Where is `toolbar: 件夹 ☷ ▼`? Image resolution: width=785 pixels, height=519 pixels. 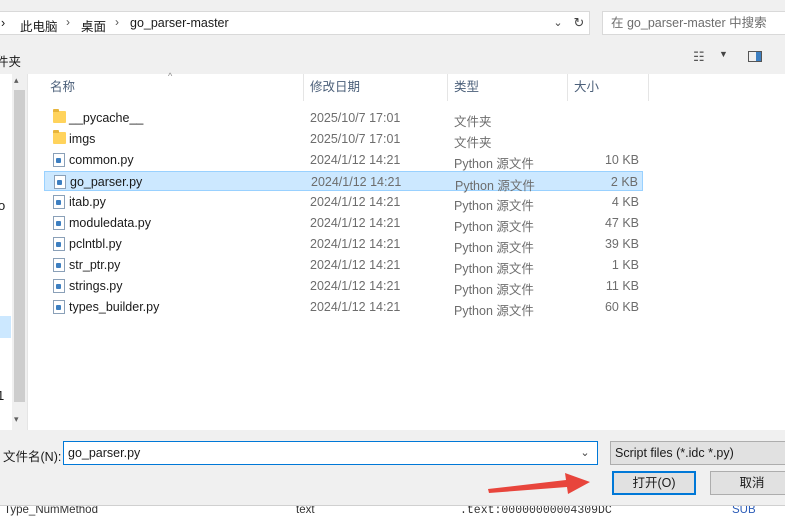 toolbar: 件夹 ☷ ▼ is located at coordinates (392, 58).